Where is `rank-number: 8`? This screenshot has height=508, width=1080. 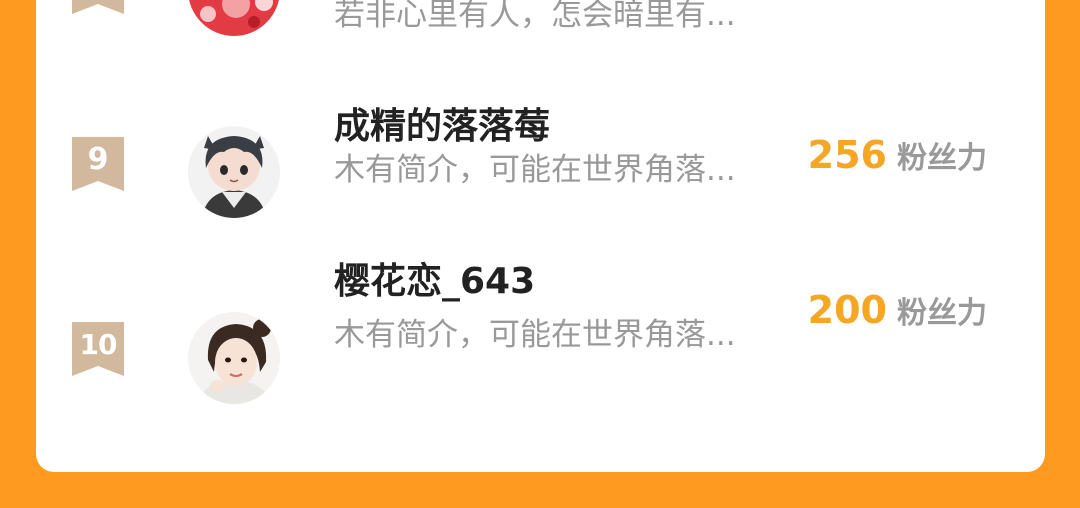
rank-number: 8 is located at coordinates (98, 1).